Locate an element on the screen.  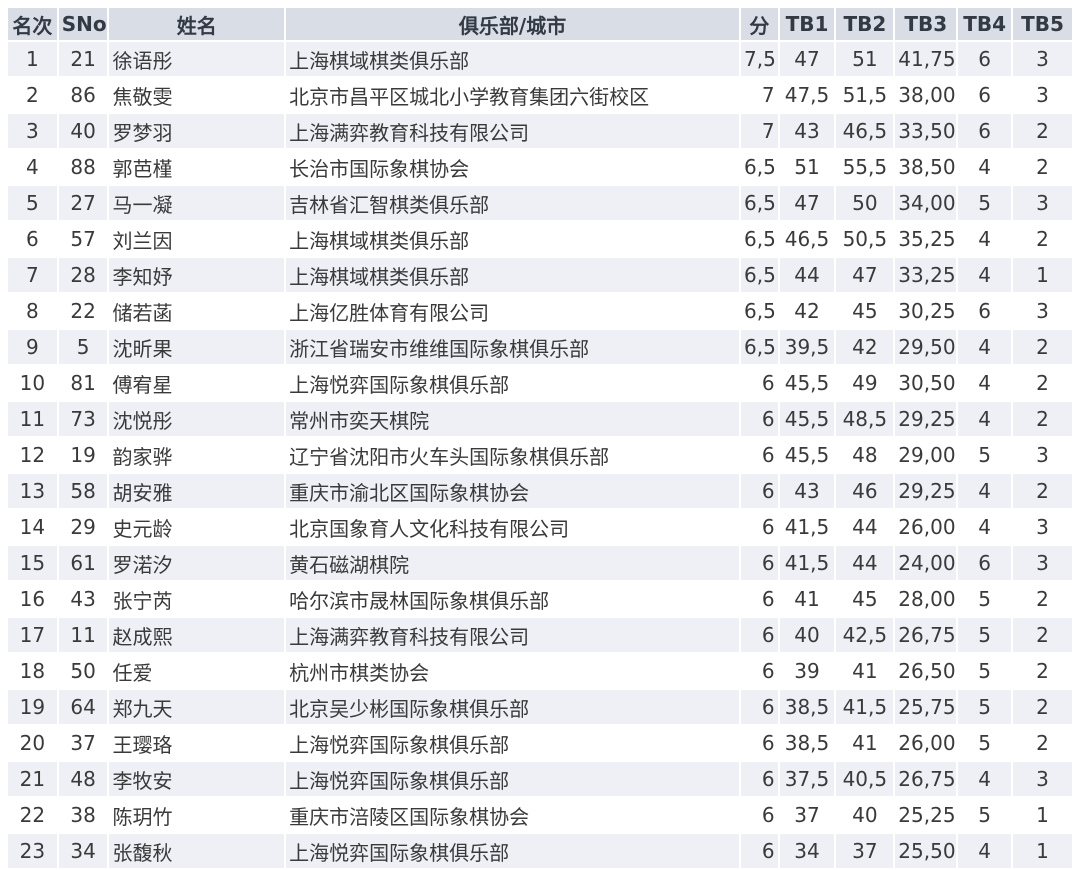
player-name-link: 徐语彤 is located at coordinates (197, 59).